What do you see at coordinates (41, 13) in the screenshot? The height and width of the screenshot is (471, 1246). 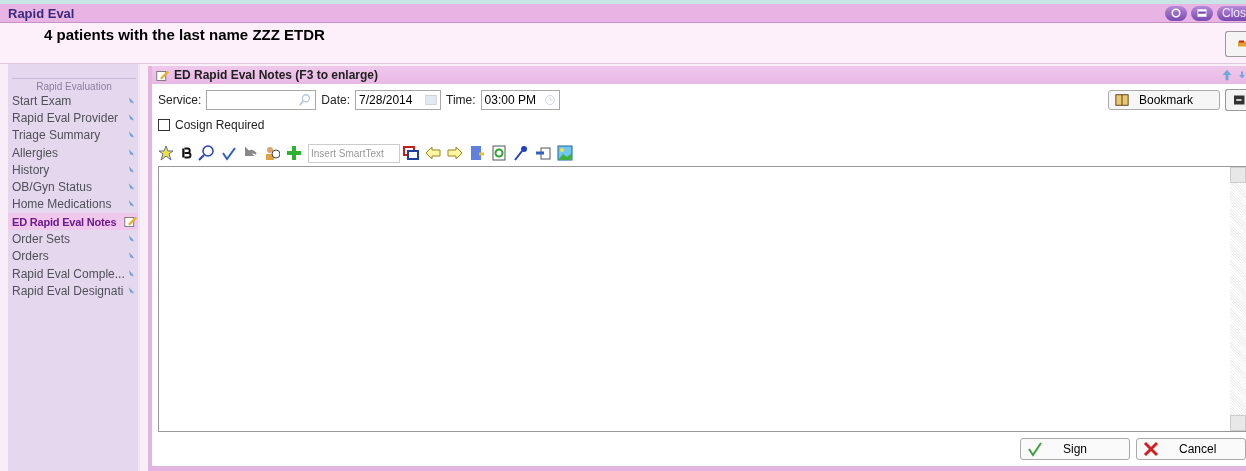 I see `window-title: Rapid Eval` at bounding box center [41, 13].